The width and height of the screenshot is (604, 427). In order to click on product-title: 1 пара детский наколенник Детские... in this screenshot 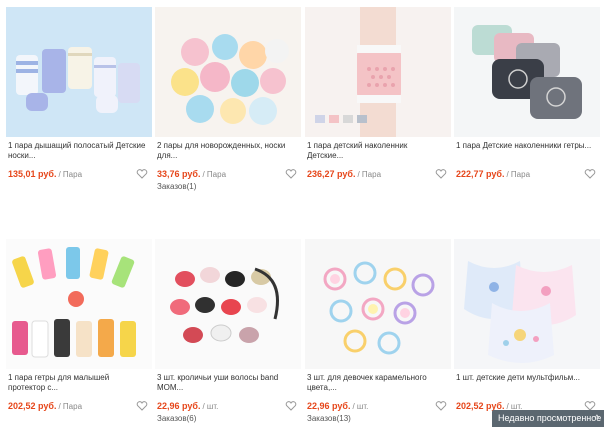, I will do `click(376, 151)`.